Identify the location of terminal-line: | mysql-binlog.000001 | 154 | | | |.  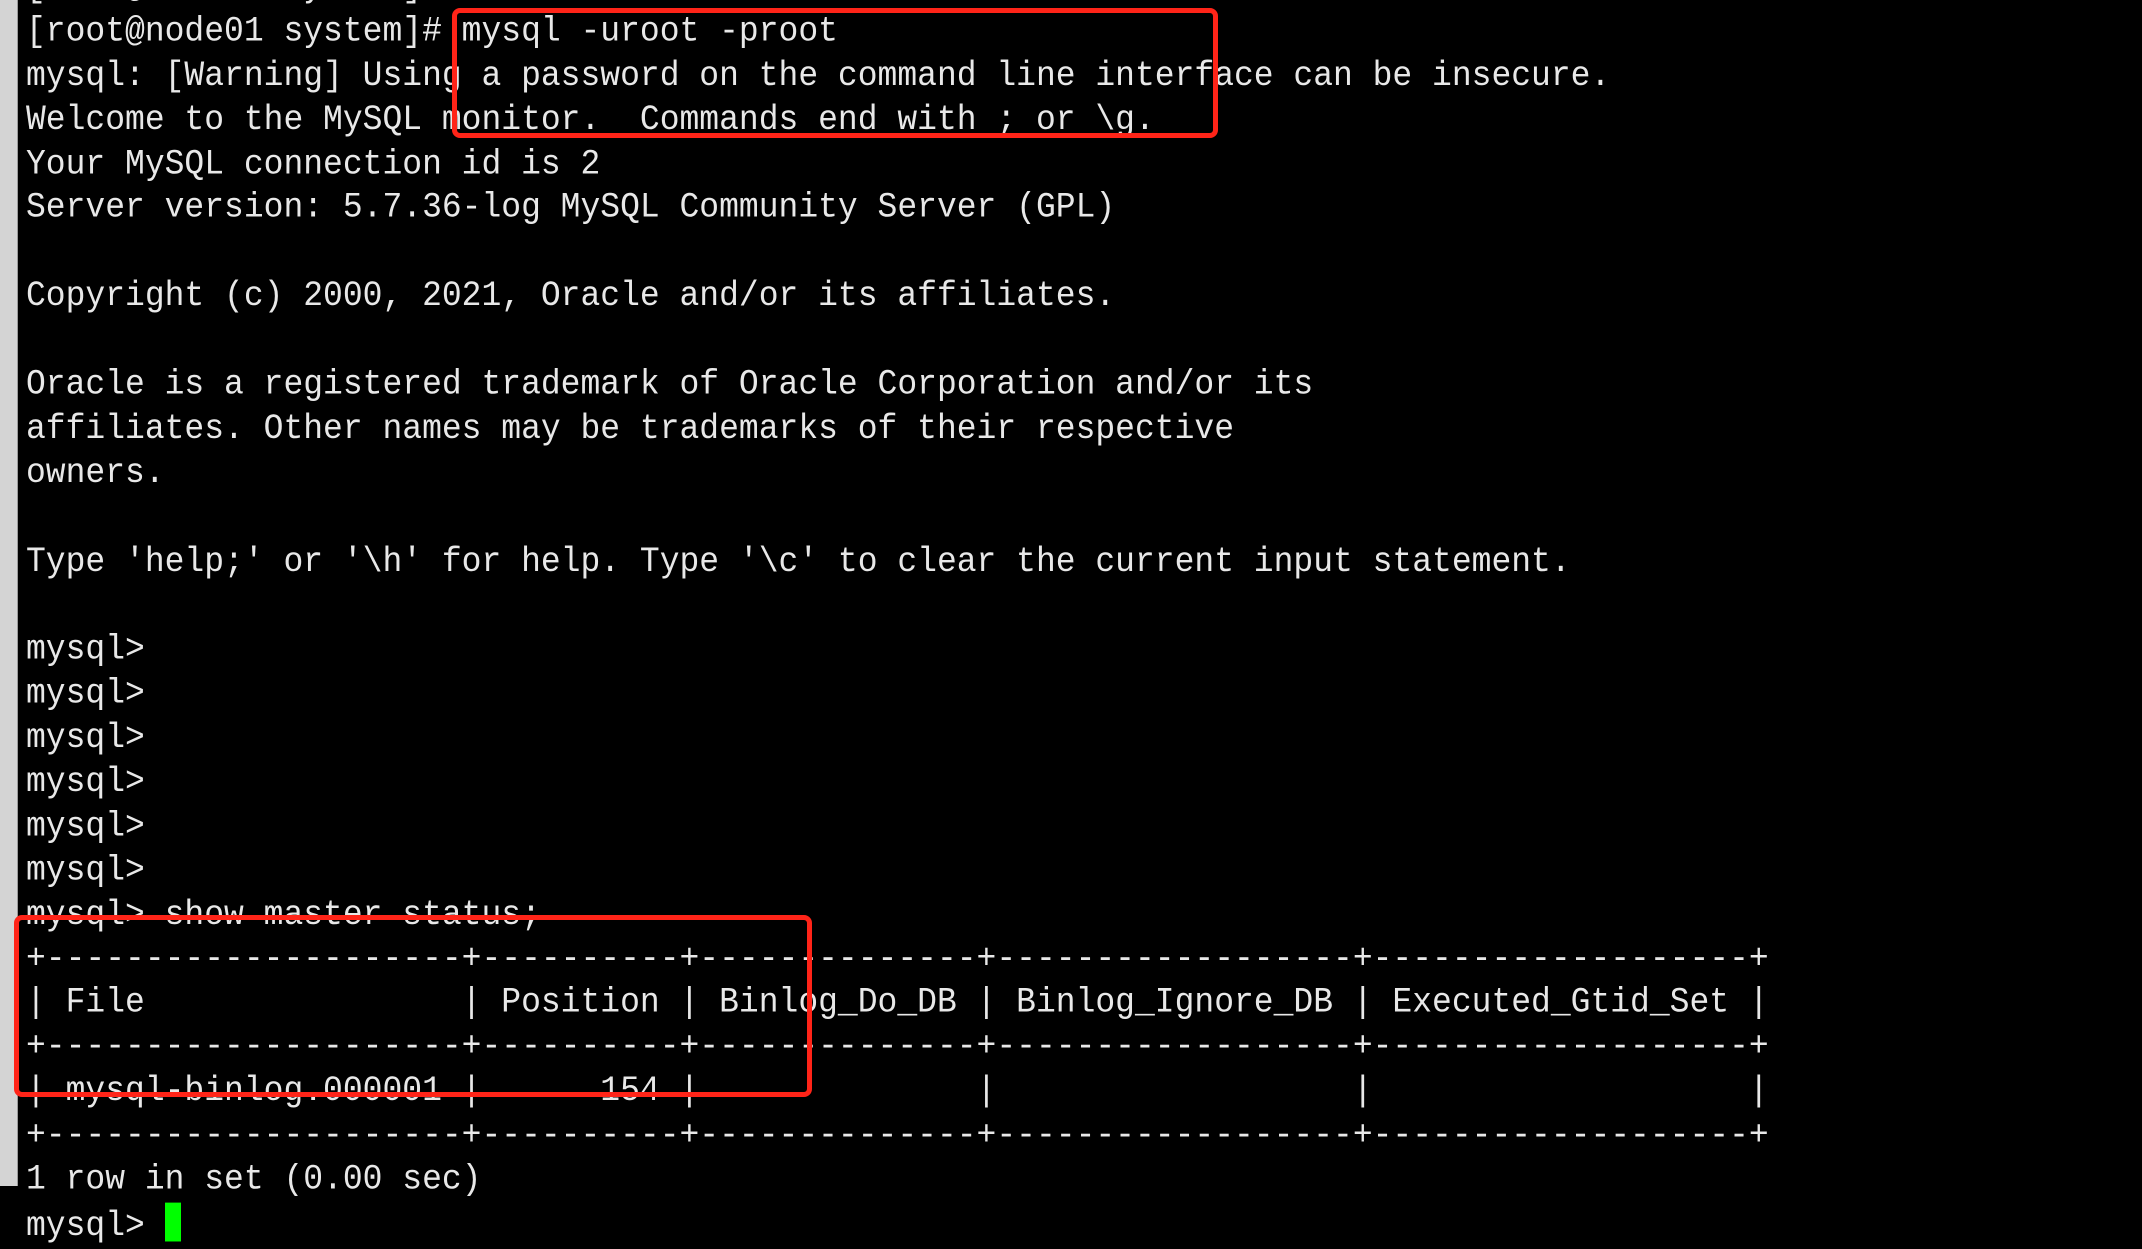
(897, 1091).